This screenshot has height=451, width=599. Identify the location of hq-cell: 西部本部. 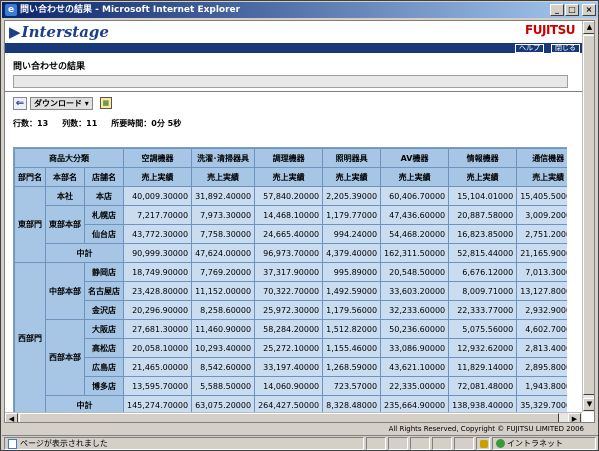
(65, 357).